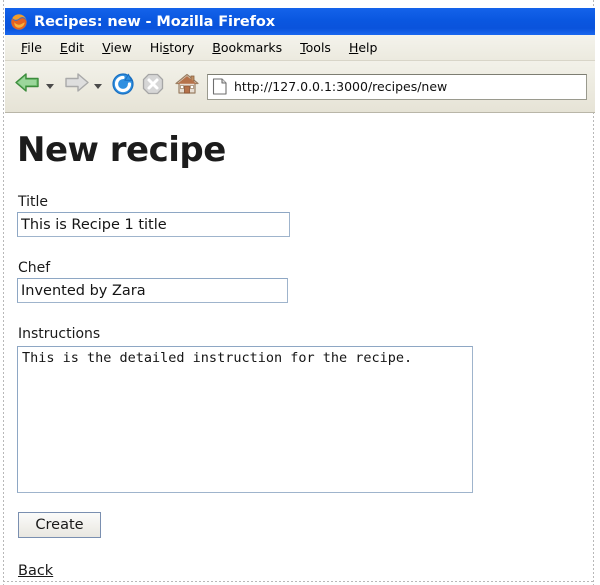 This screenshot has height=585, width=600. What do you see at coordinates (19, 22) in the screenshot?
I see `firefox-logo-icon` at bounding box center [19, 22].